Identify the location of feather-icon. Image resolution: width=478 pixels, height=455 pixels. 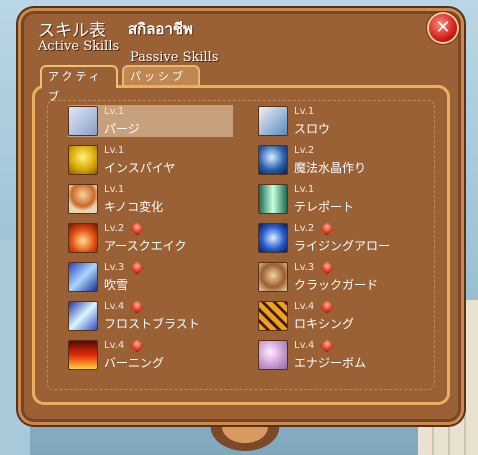
(83, 121).